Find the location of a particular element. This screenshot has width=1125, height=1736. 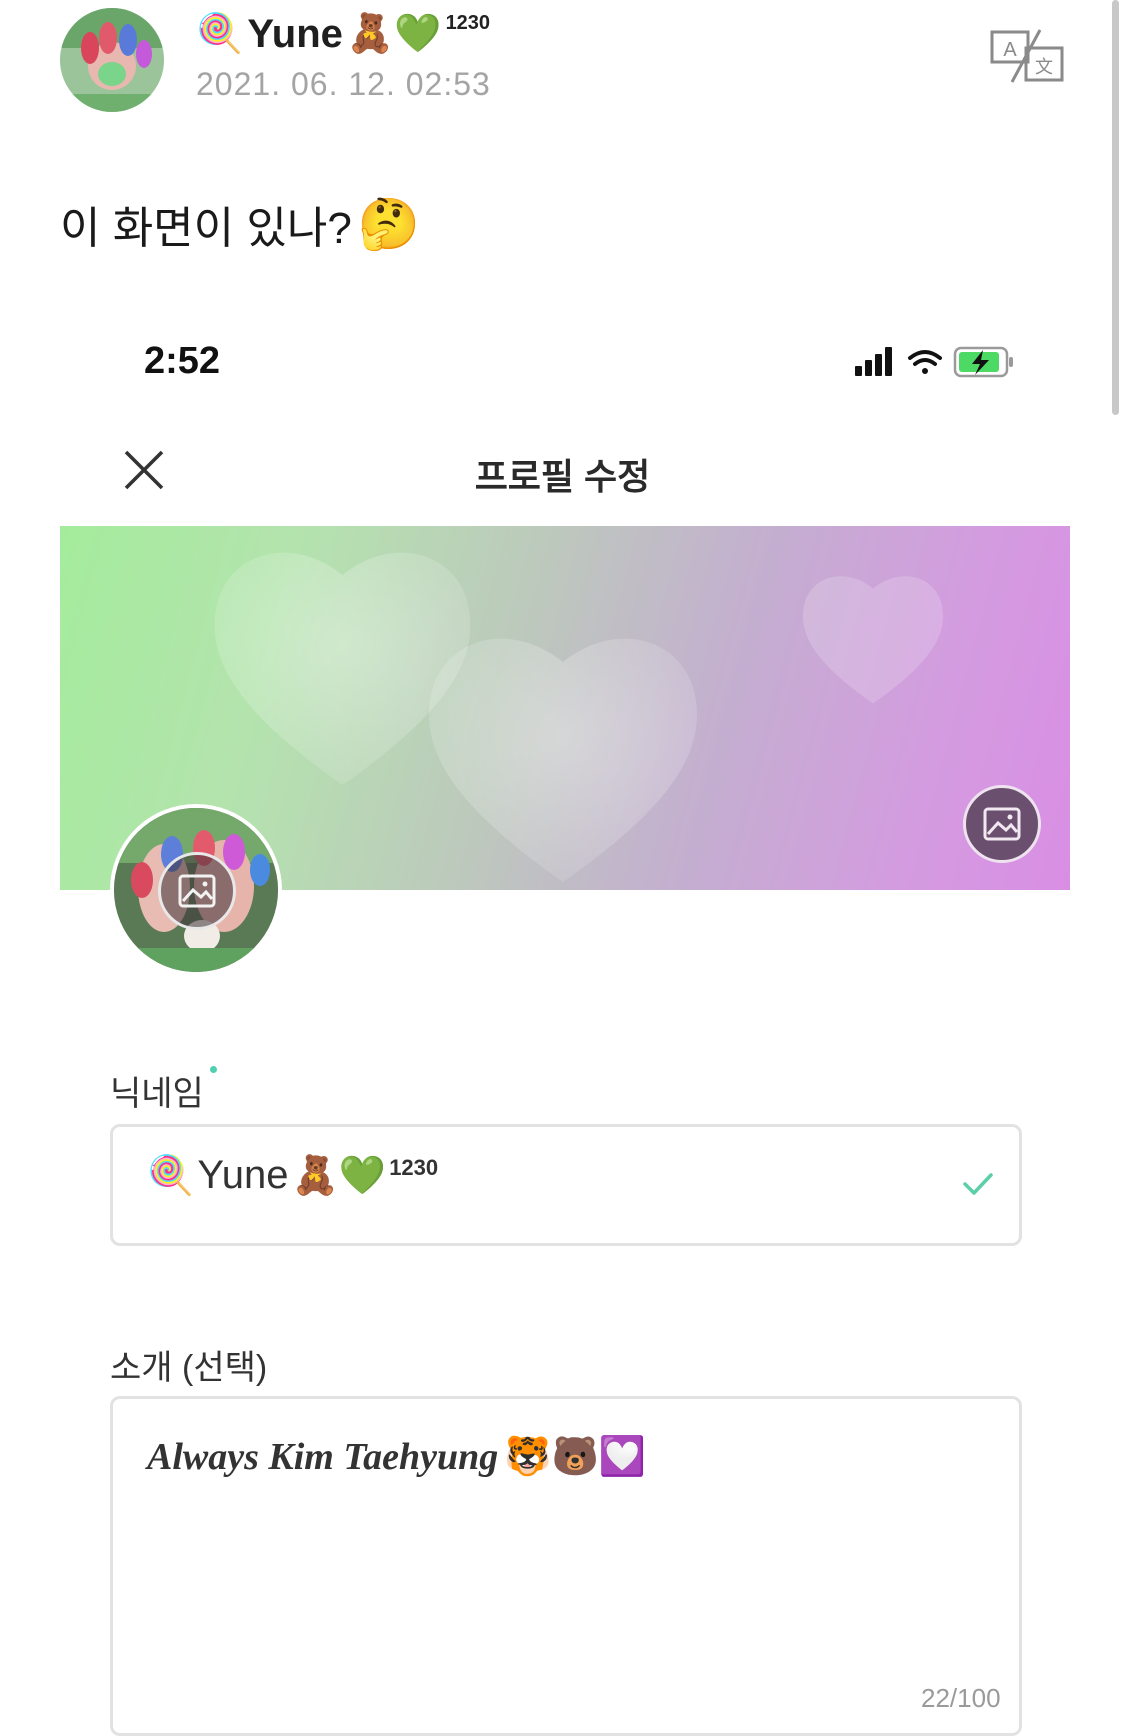

cover-photo-button is located at coordinates (1002, 824).